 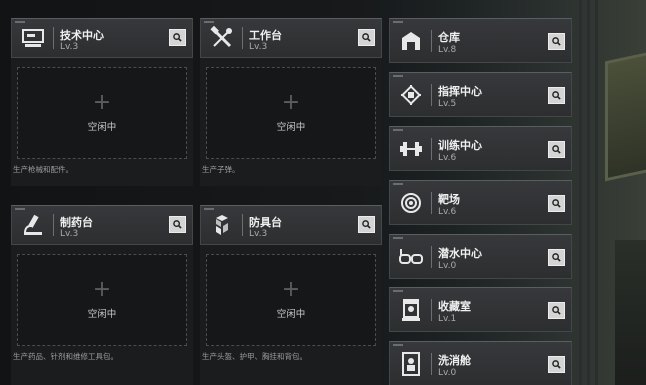 What do you see at coordinates (102, 225) in the screenshot?
I see `workshop-header: 制药台 Lv.3` at bounding box center [102, 225].